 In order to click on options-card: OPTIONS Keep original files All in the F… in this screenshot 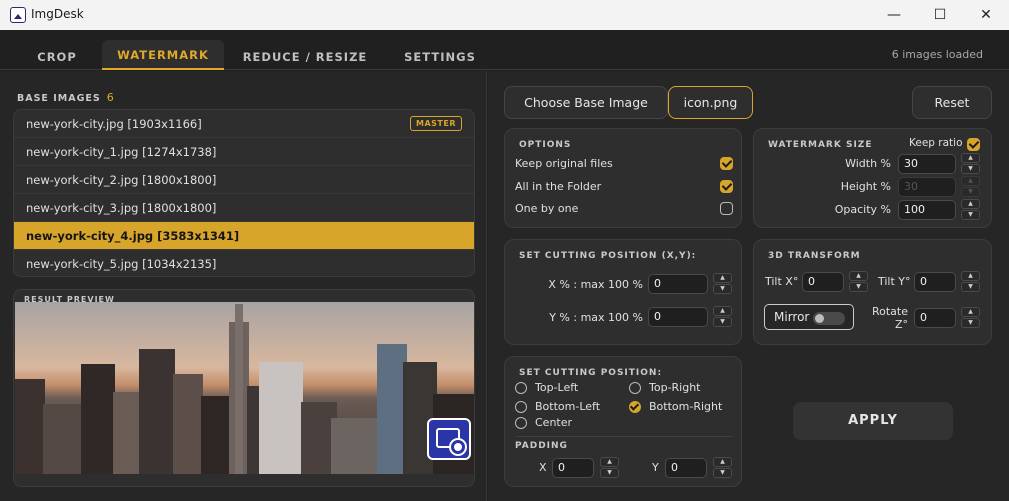, I will do `click(623, 178)`.